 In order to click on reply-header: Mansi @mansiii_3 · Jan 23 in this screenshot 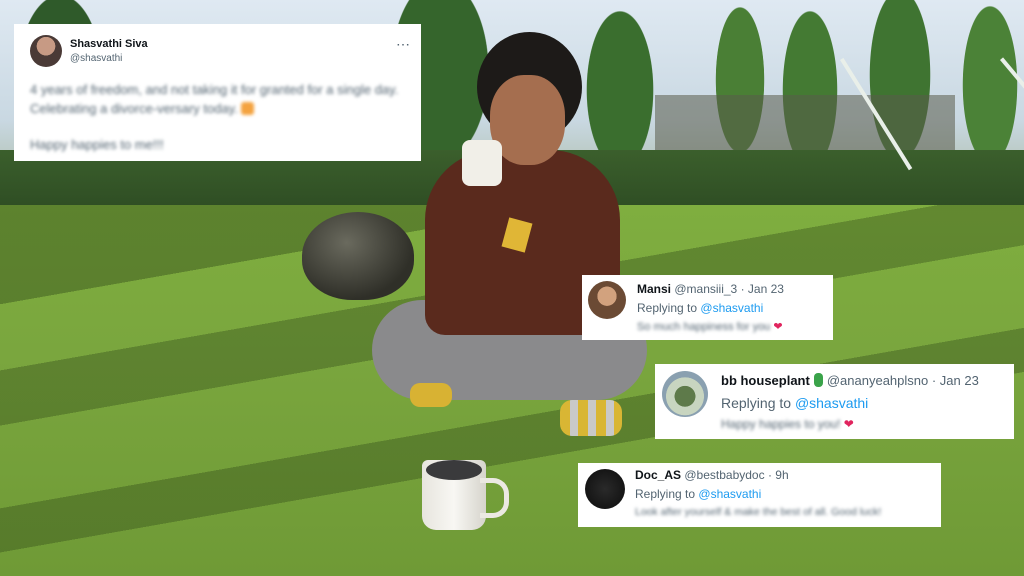, I will do `click(710, 289)`.